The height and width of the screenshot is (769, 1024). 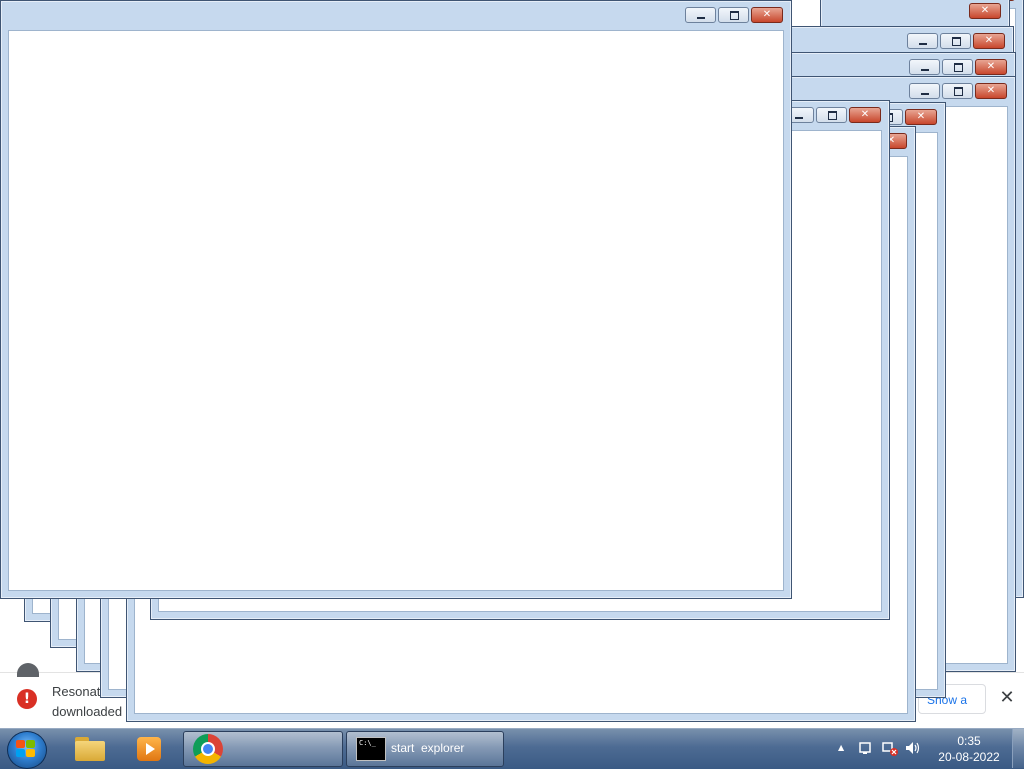 What do you see at coordinates (969, 741) in the screenshot?
I see `clock-time: 0:35` at bounding box center [969, 741].